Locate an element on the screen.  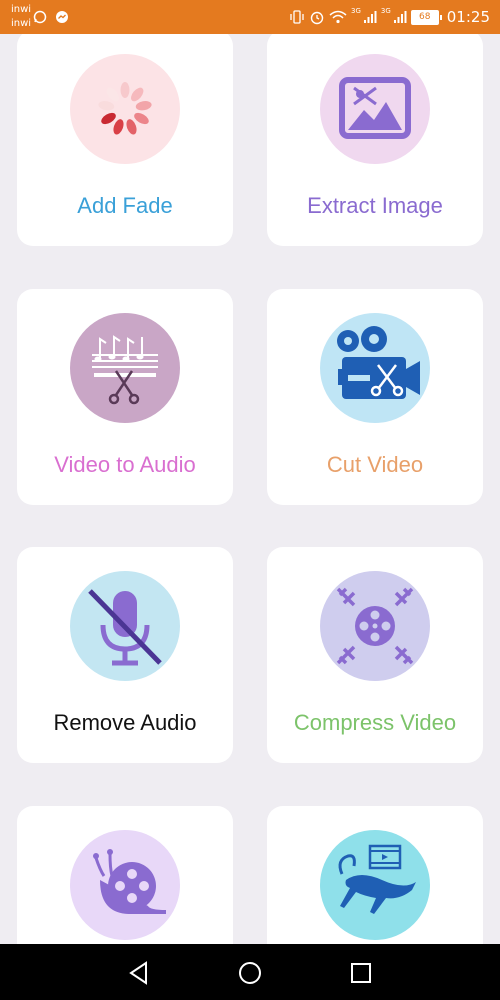
tool-label: Compress Video is located at coordinates (375, 722).